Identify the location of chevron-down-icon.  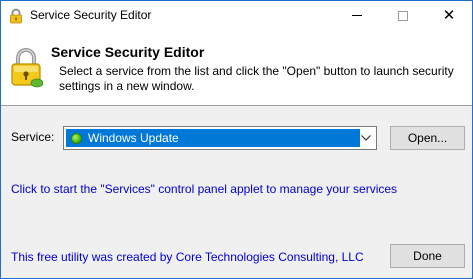
(366, 138).